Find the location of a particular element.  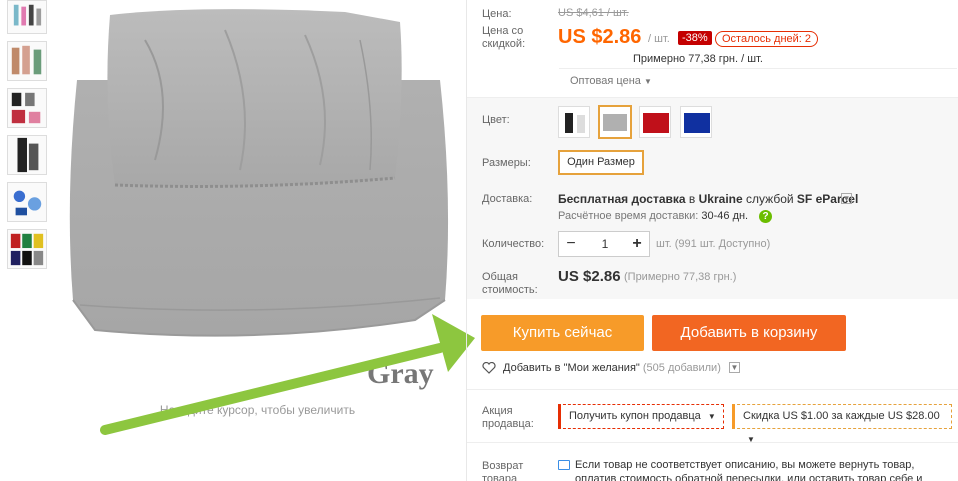

quantity-minus-button: − is located at coordinates (571, 244).